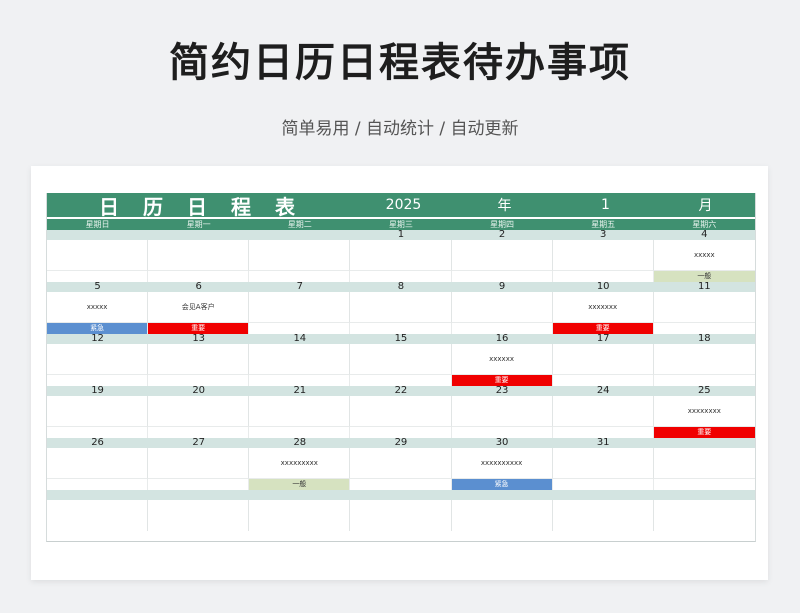 The width and height of the screenshot is (800, 613). I want to click on note-row: xxxxxxxxx xxxxxxxxxx, so click(401, 463).